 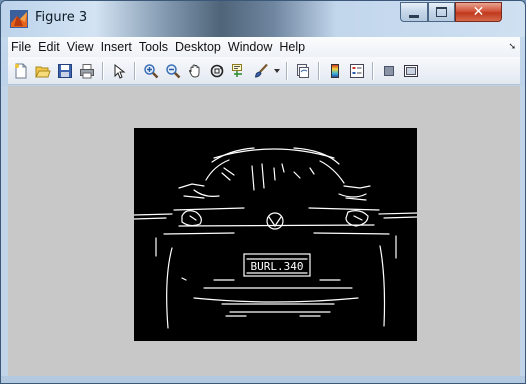 I want to click on brush-dropdown-icon, so click(x=277, y=70).